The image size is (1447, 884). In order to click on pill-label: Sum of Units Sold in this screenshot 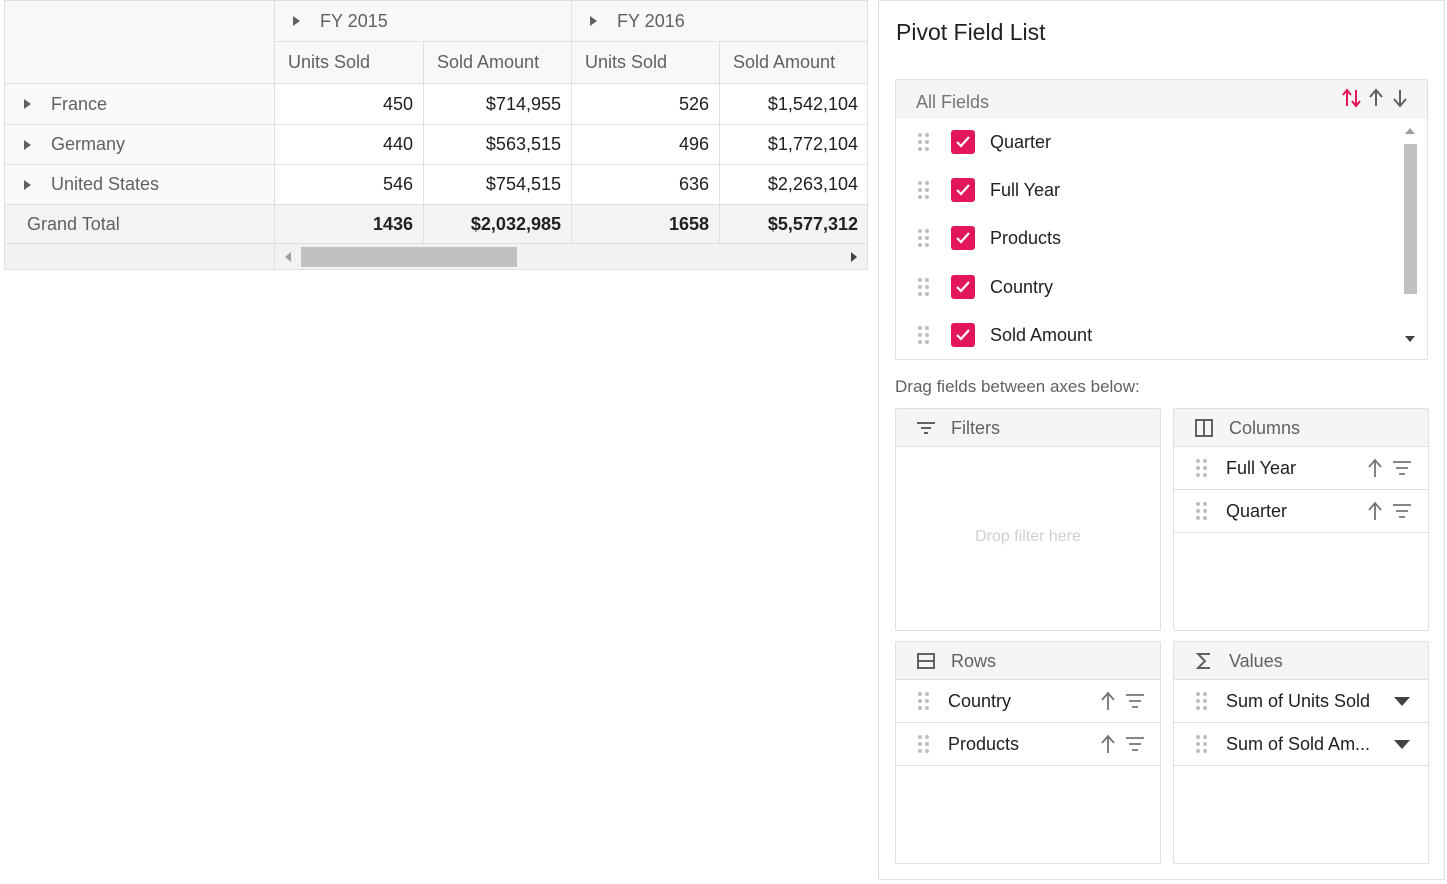, I will do `click(1298, 701)`.